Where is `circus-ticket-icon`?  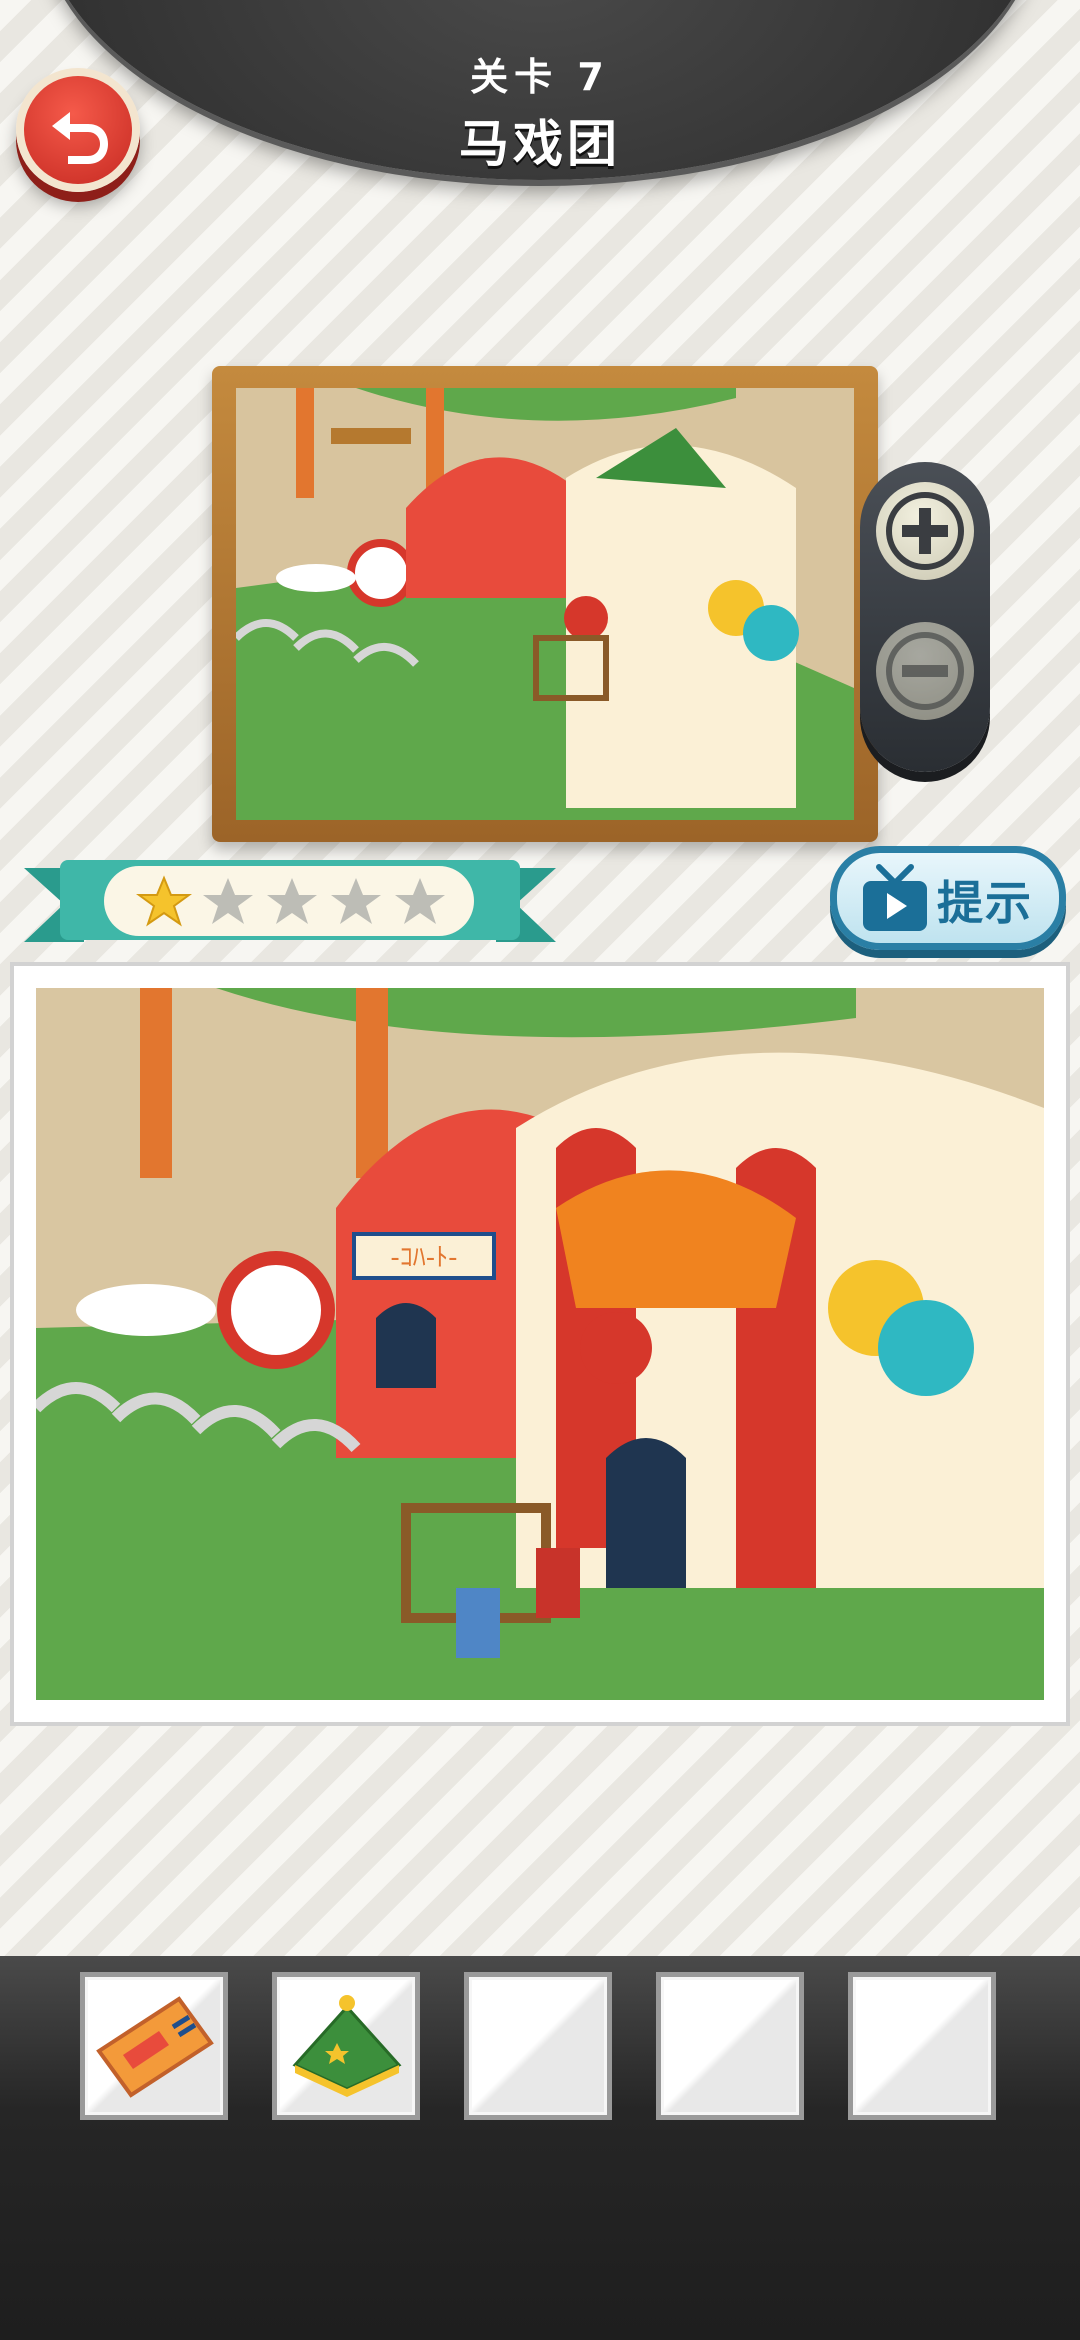 circus-ticket-icon is located at coordinates (155, 2047).